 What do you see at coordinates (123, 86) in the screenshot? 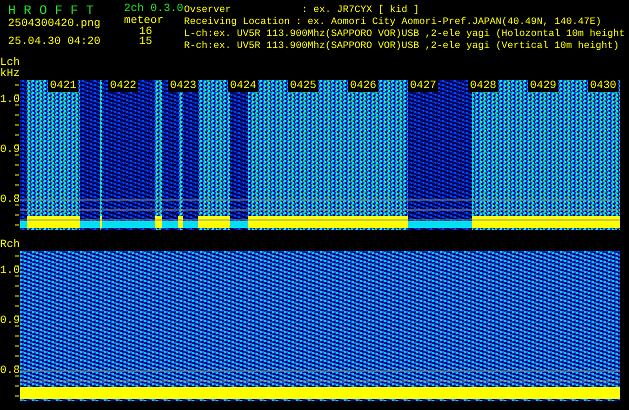
I see `time-label: 0422` at bounding box center [123, 86].